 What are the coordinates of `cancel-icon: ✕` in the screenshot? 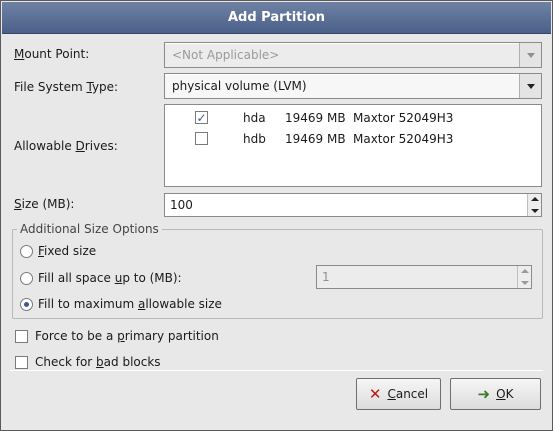 It's located at (375, 393).